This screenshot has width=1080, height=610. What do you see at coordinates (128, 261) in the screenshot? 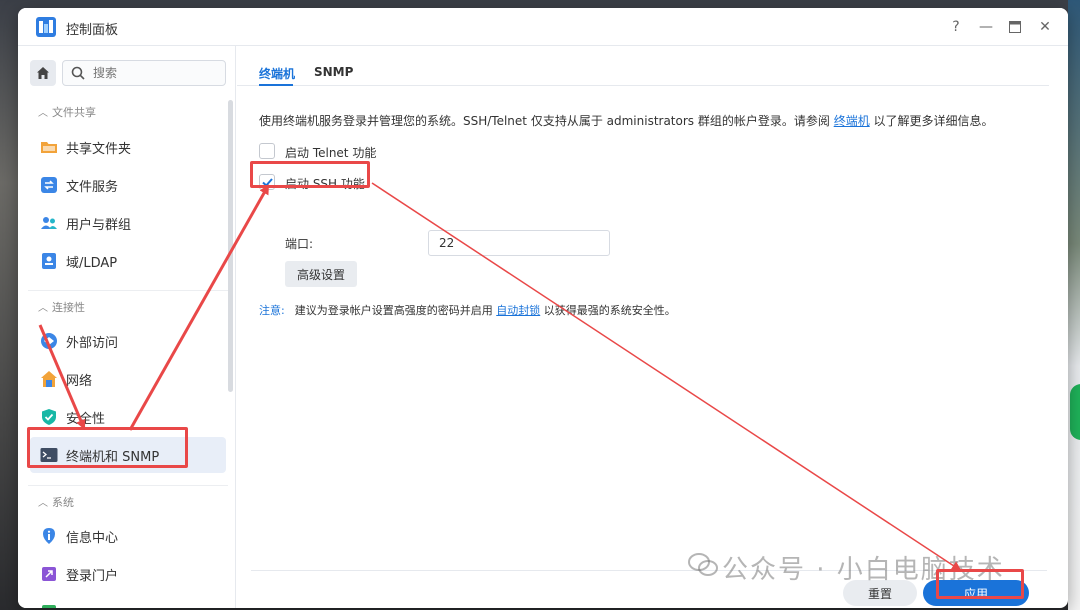
I see `sidebar-item-domain-ldap: 域/LDAP` at bounding box center [128, 261].